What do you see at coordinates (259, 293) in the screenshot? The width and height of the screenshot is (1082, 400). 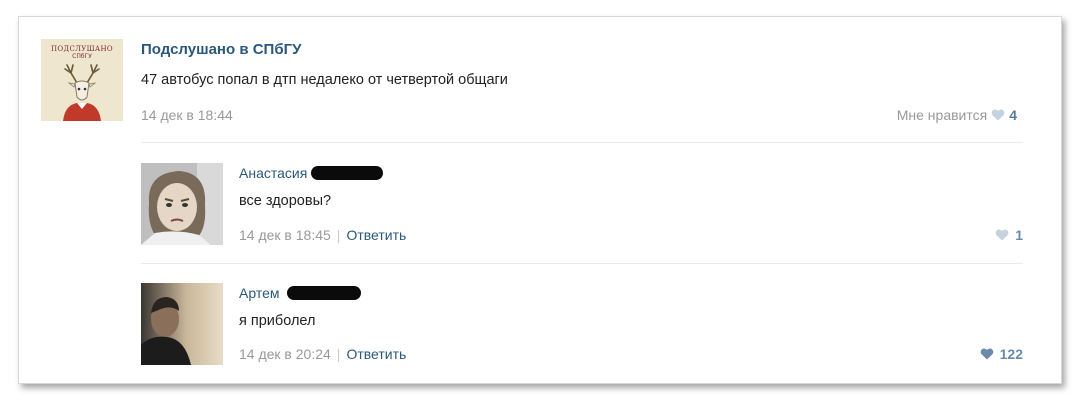 I see `comment-author-name: Артем` at bounding box center [259, 293].